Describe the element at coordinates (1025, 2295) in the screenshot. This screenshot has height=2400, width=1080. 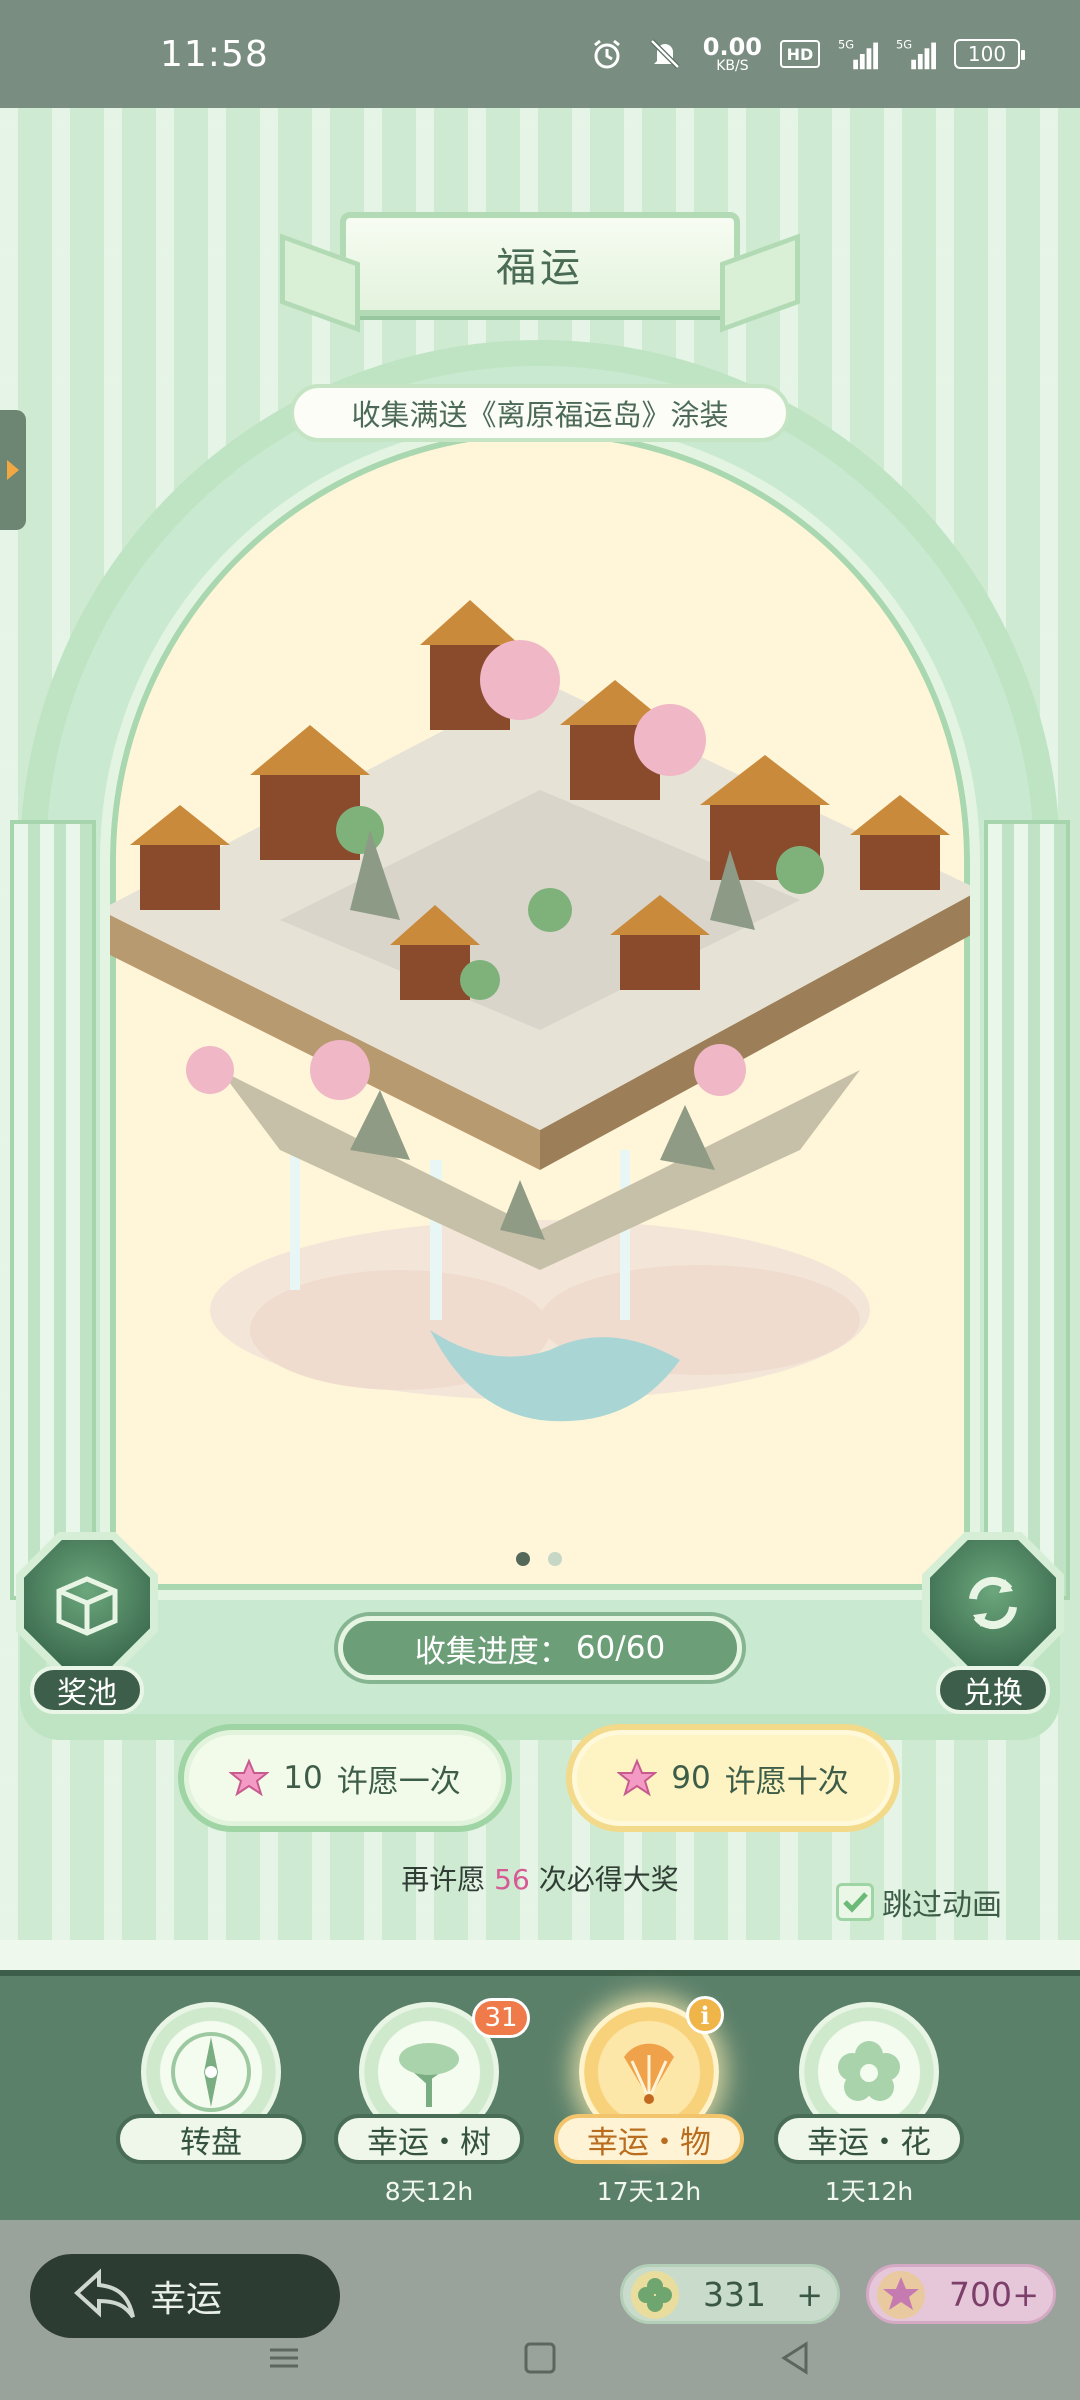
I see `add-star-icon: +` at that location.